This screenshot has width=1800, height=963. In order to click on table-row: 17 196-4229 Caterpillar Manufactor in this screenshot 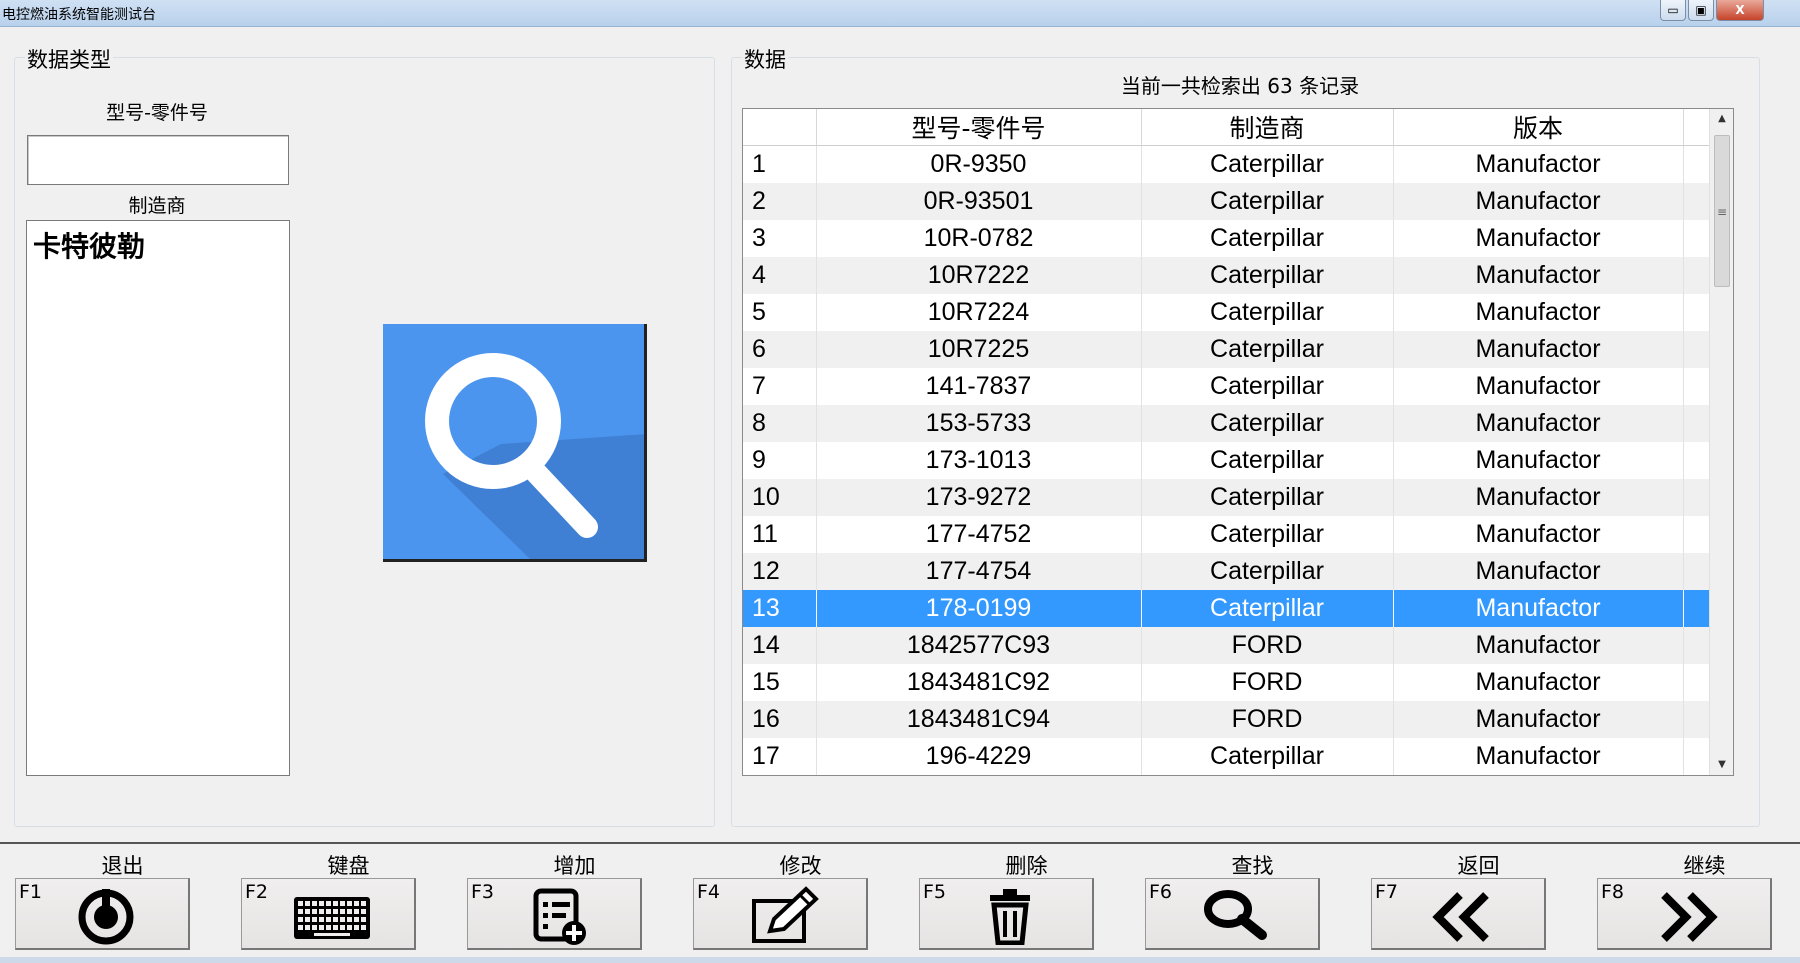, I will do `click(1226, 756)`.